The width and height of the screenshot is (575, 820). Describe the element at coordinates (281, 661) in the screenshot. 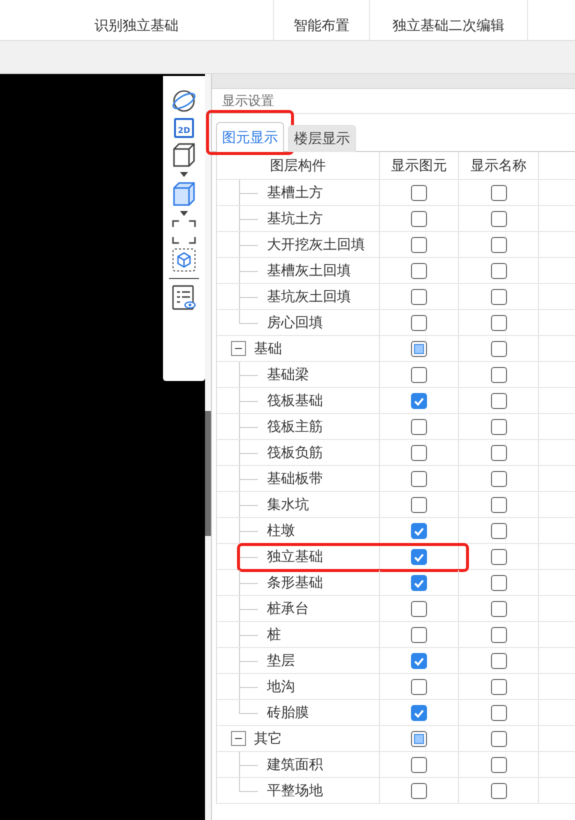

I see `layer-label: 垫层` at that location.